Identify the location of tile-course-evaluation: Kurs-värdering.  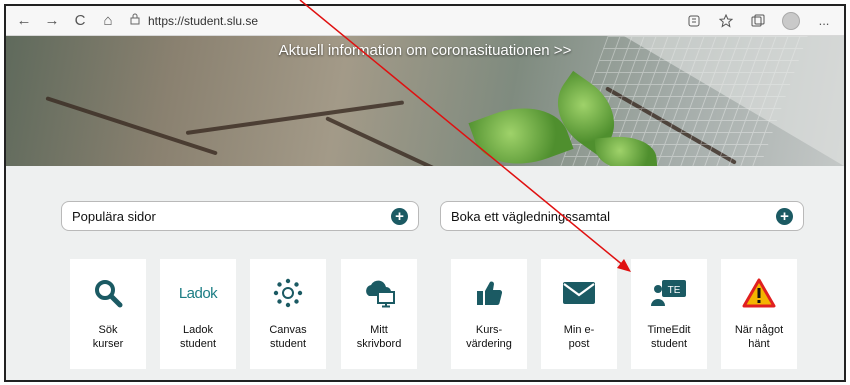
(489, 314).